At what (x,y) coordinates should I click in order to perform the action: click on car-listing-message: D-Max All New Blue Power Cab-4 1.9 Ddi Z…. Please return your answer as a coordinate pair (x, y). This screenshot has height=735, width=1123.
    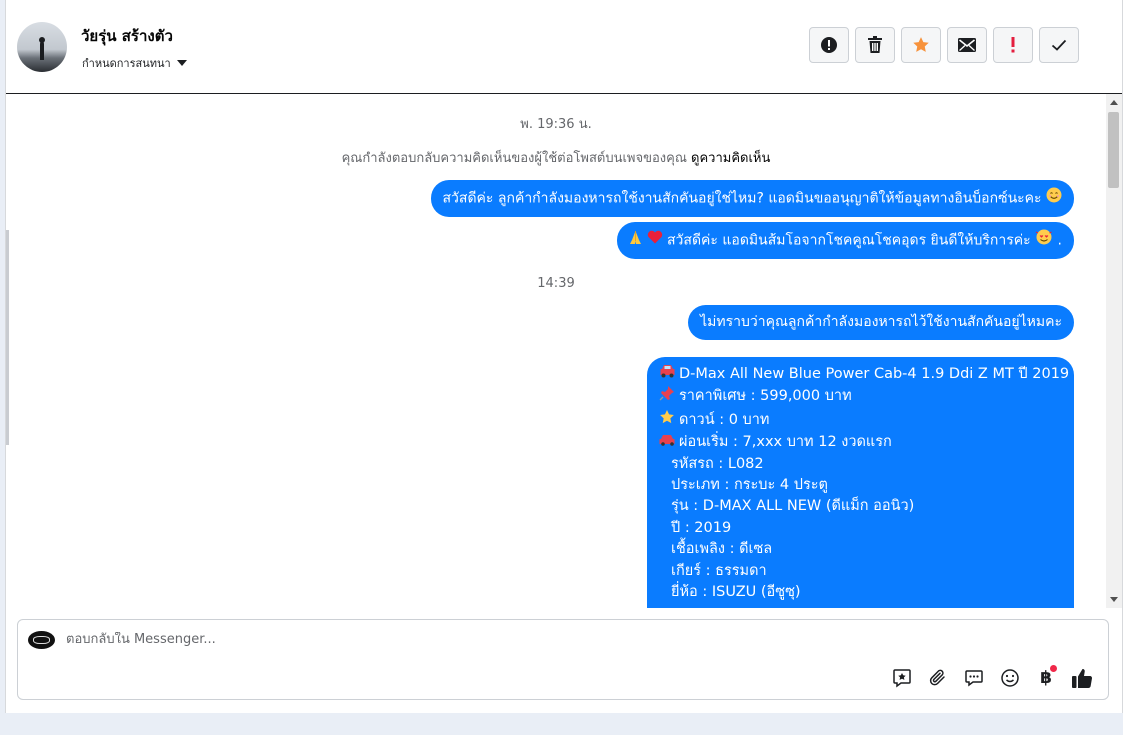
    Looking at the image, I should click on (860, 482).